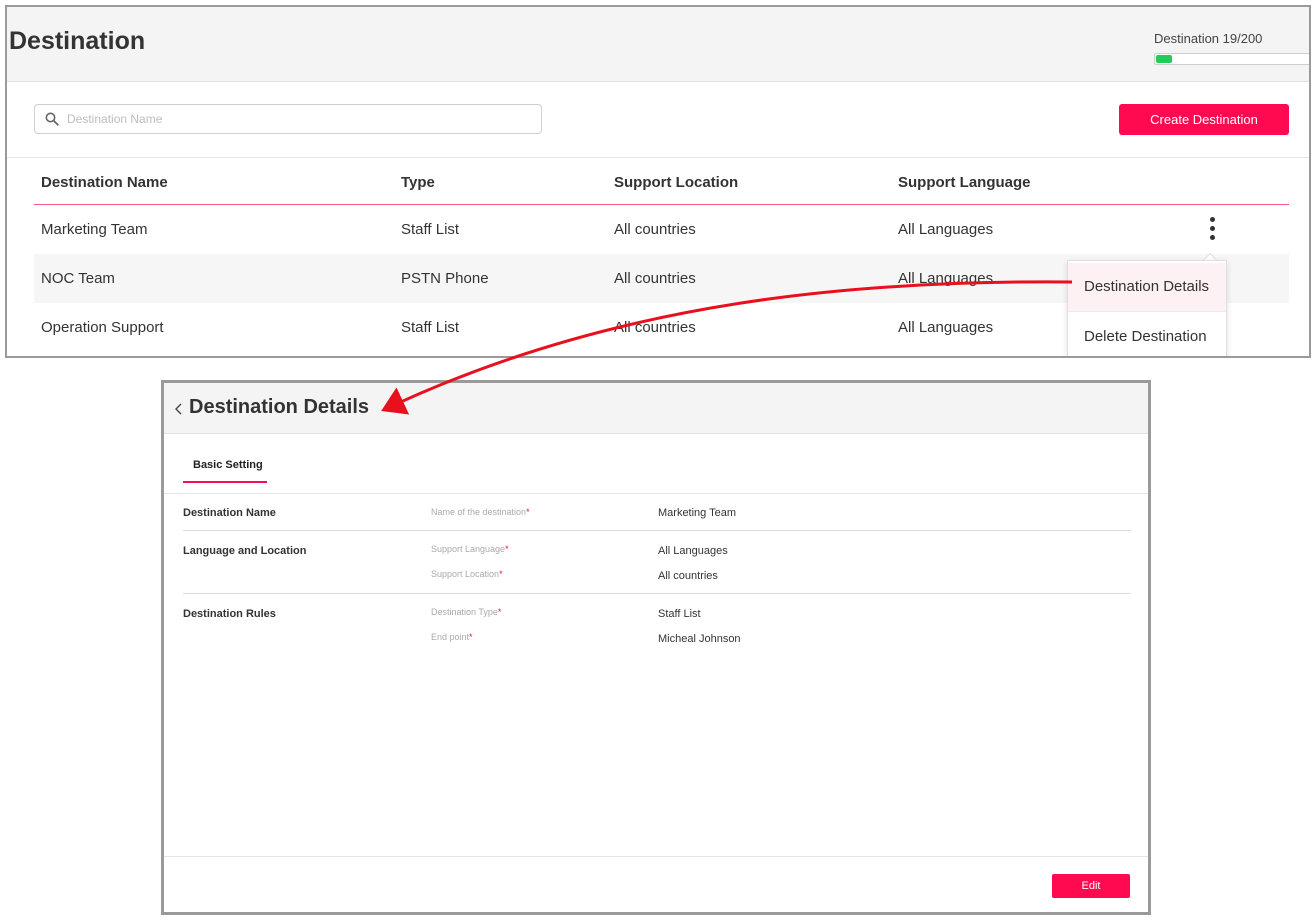 Image resolution: width=1314 pixels, height=923 pixels. What do you see at coordinates (1164, 59) in the screenshot?
I see `quota-progress-fill` at bounding box center [1164, 59].